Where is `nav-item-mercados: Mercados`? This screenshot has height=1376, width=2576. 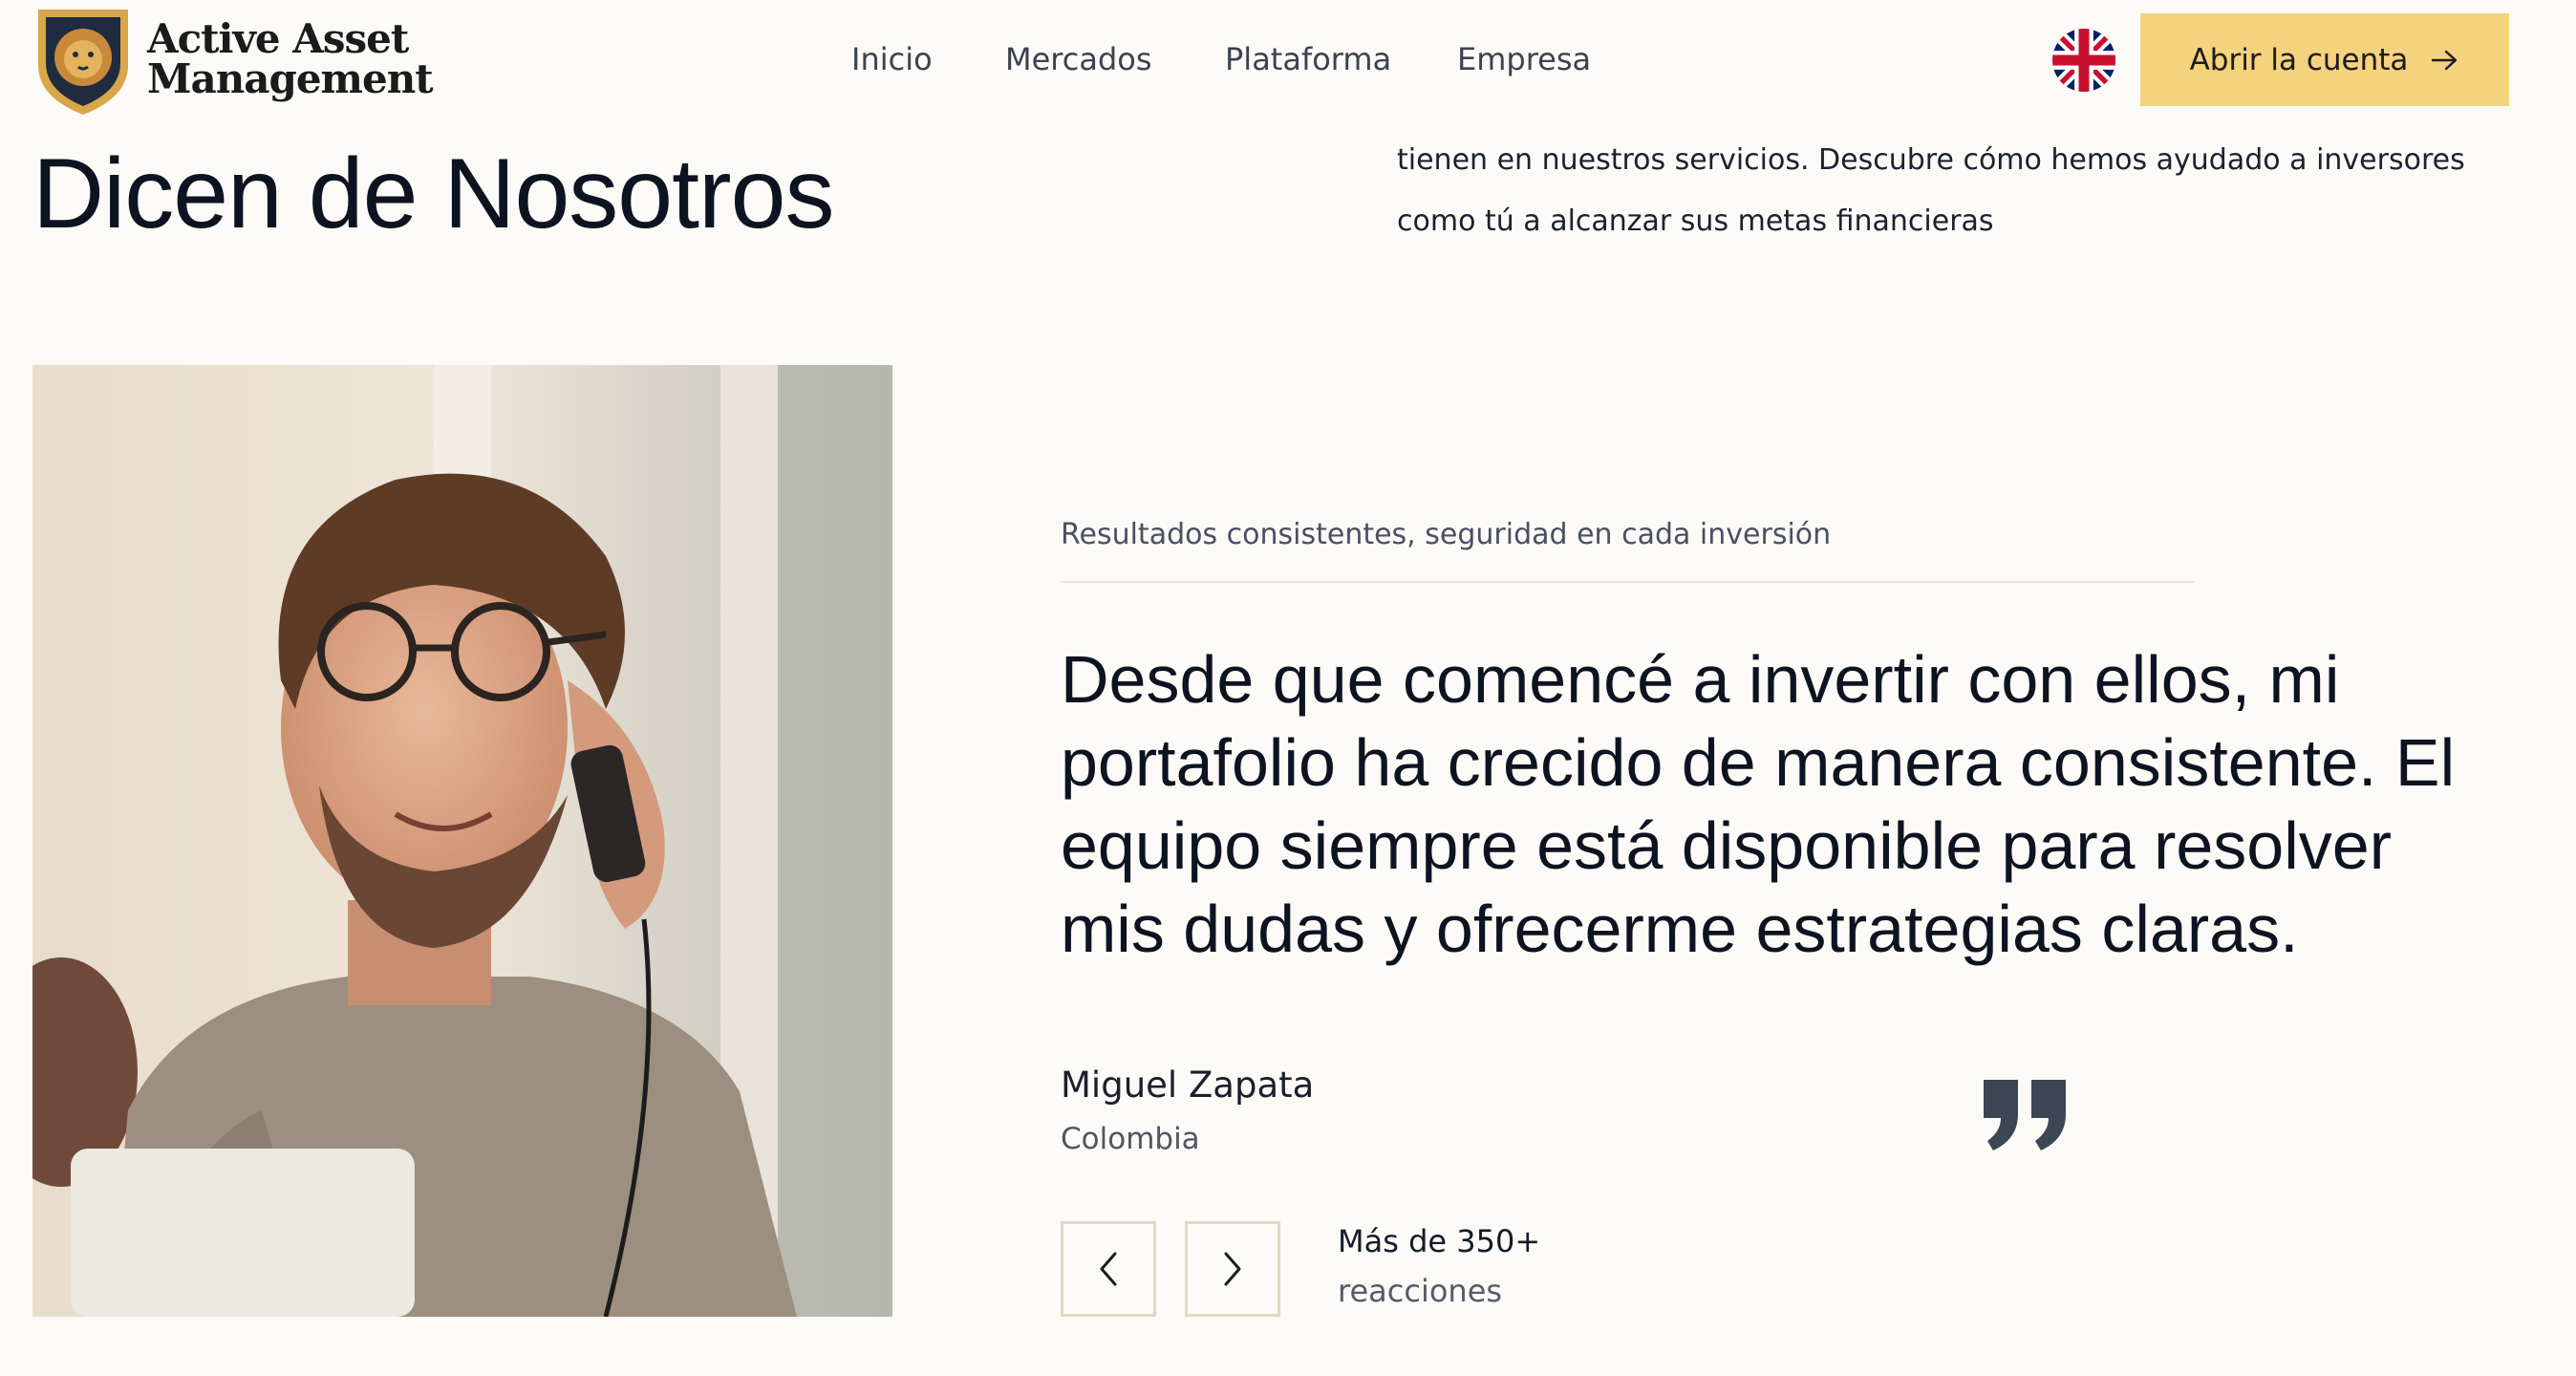
nav-item-mercados: Mercados is located at coordinates (1078, 59).